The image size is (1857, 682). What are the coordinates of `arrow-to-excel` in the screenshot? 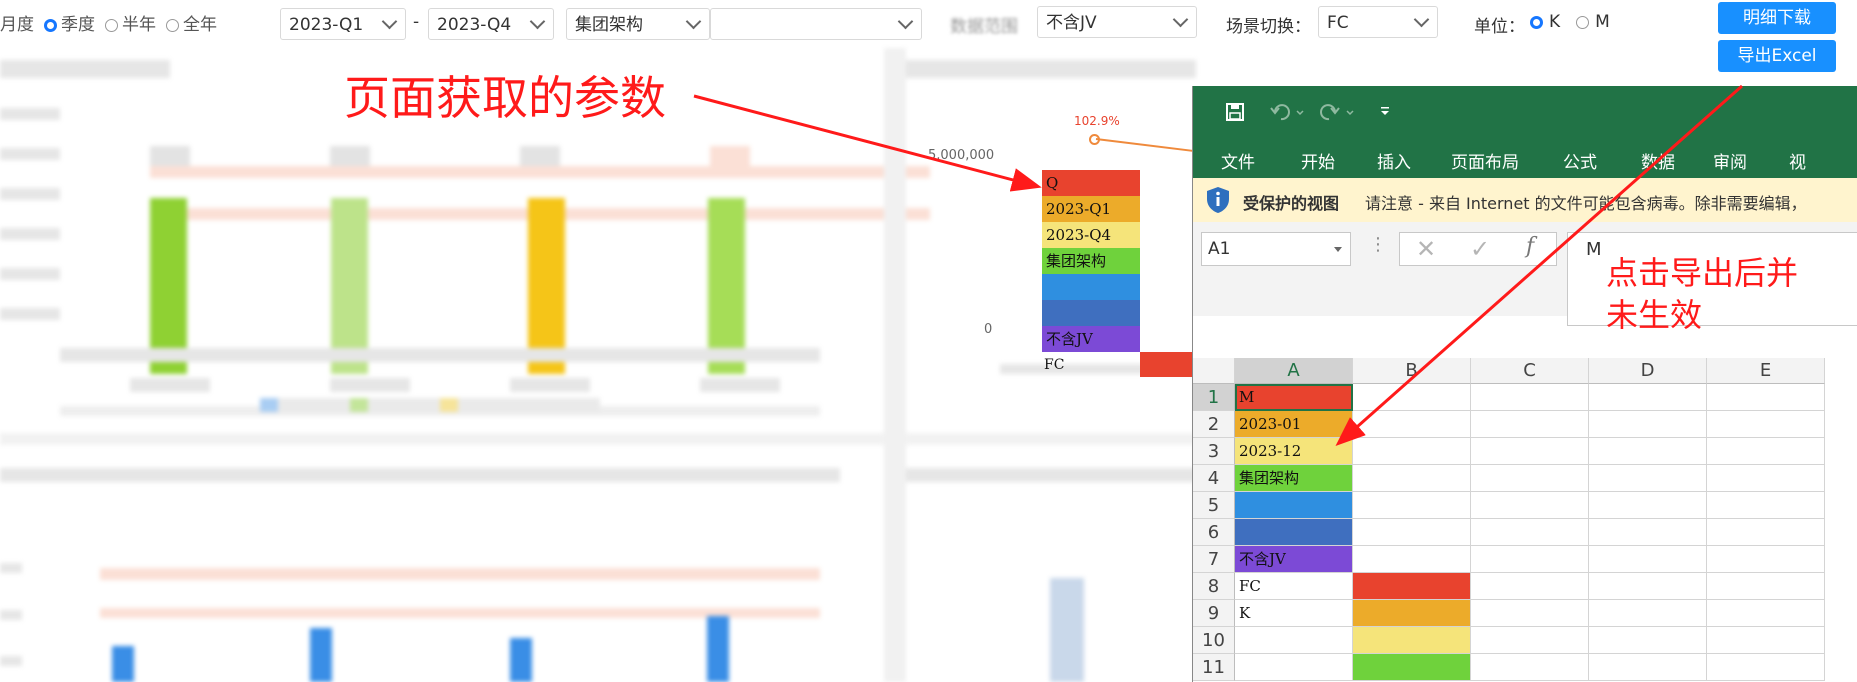 It's located at (1539, 265).